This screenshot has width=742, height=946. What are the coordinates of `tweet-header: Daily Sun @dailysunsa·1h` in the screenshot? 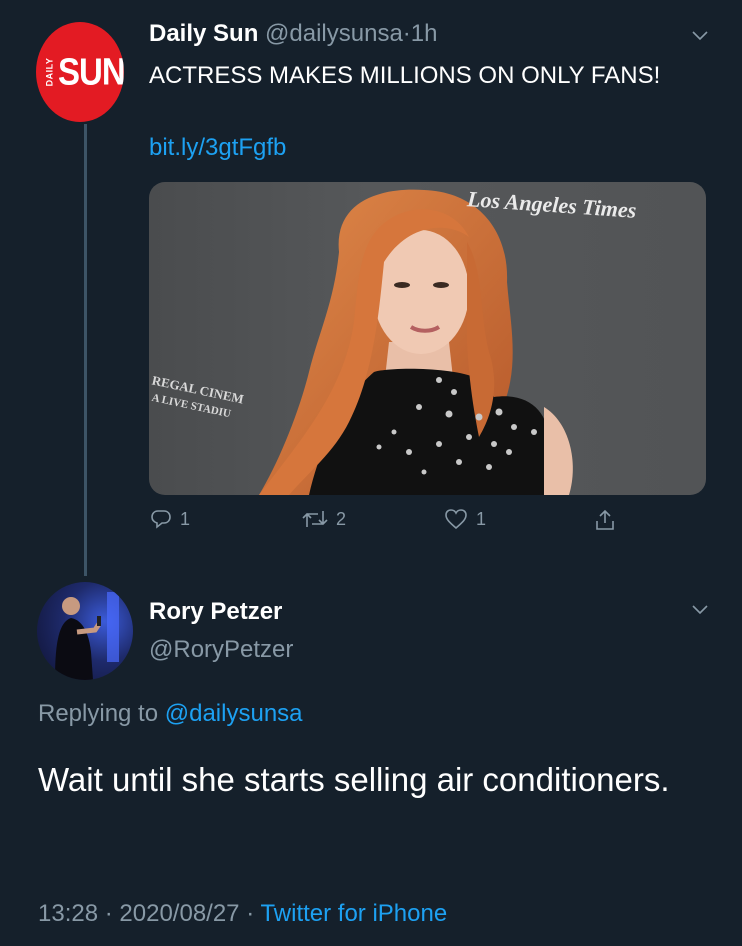 It's located at (293, 34).